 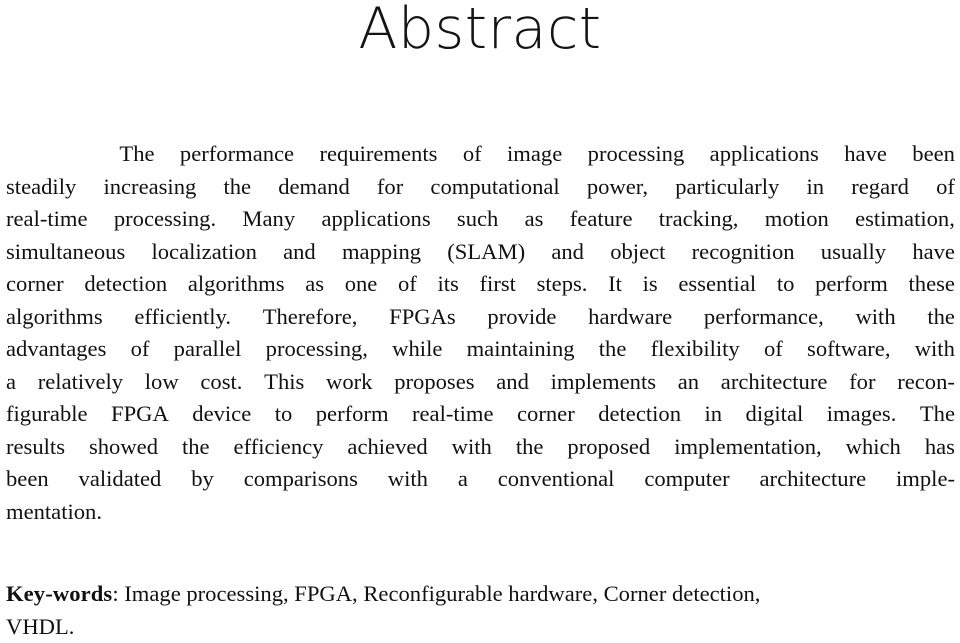 I want to click on word: efficiency, so click(x=279, y=447).